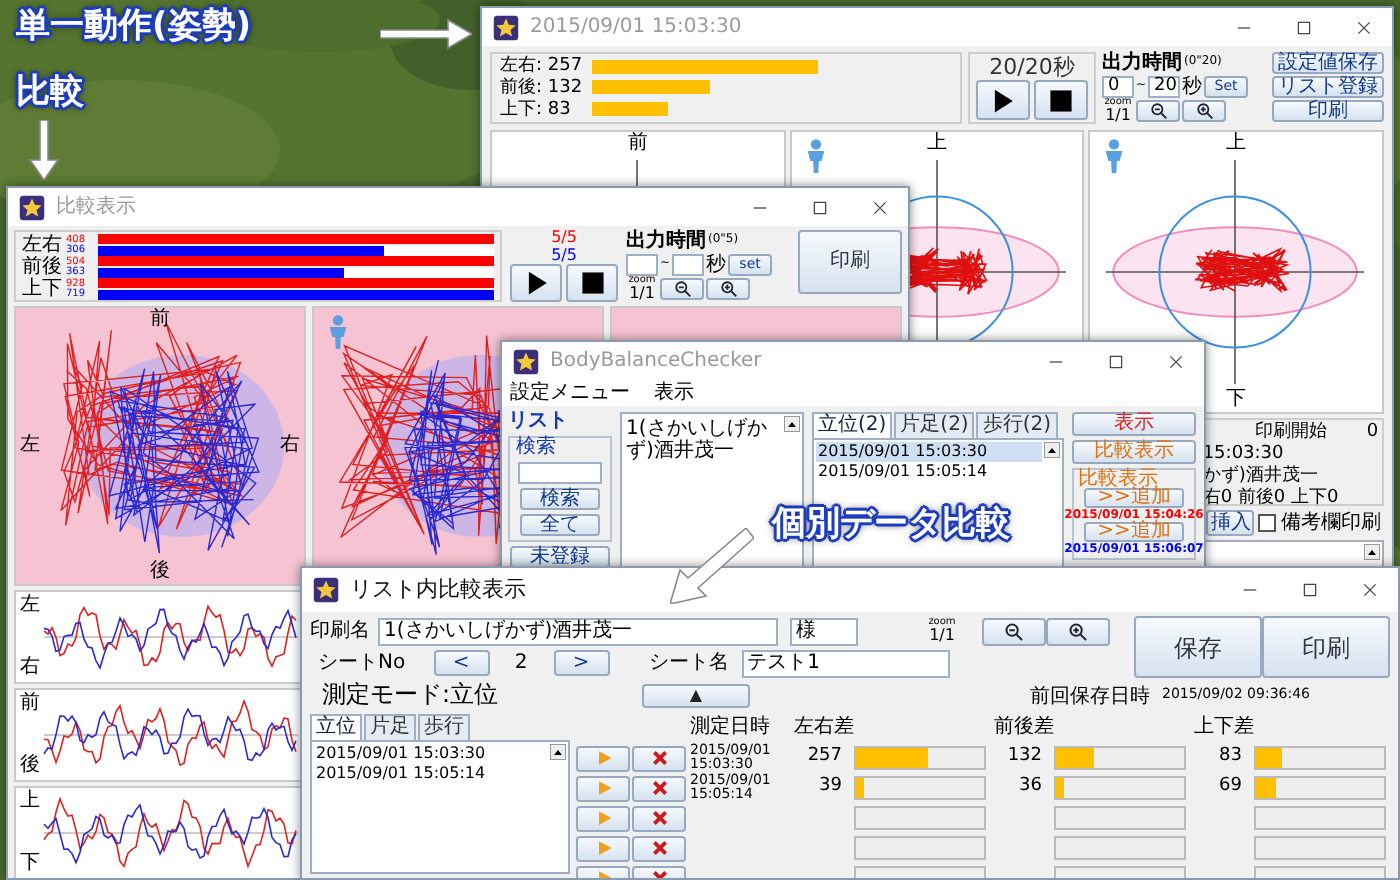 This screenshot has height=880, width=1400. I want to click on field-label: シートNo, so click(362, 663).